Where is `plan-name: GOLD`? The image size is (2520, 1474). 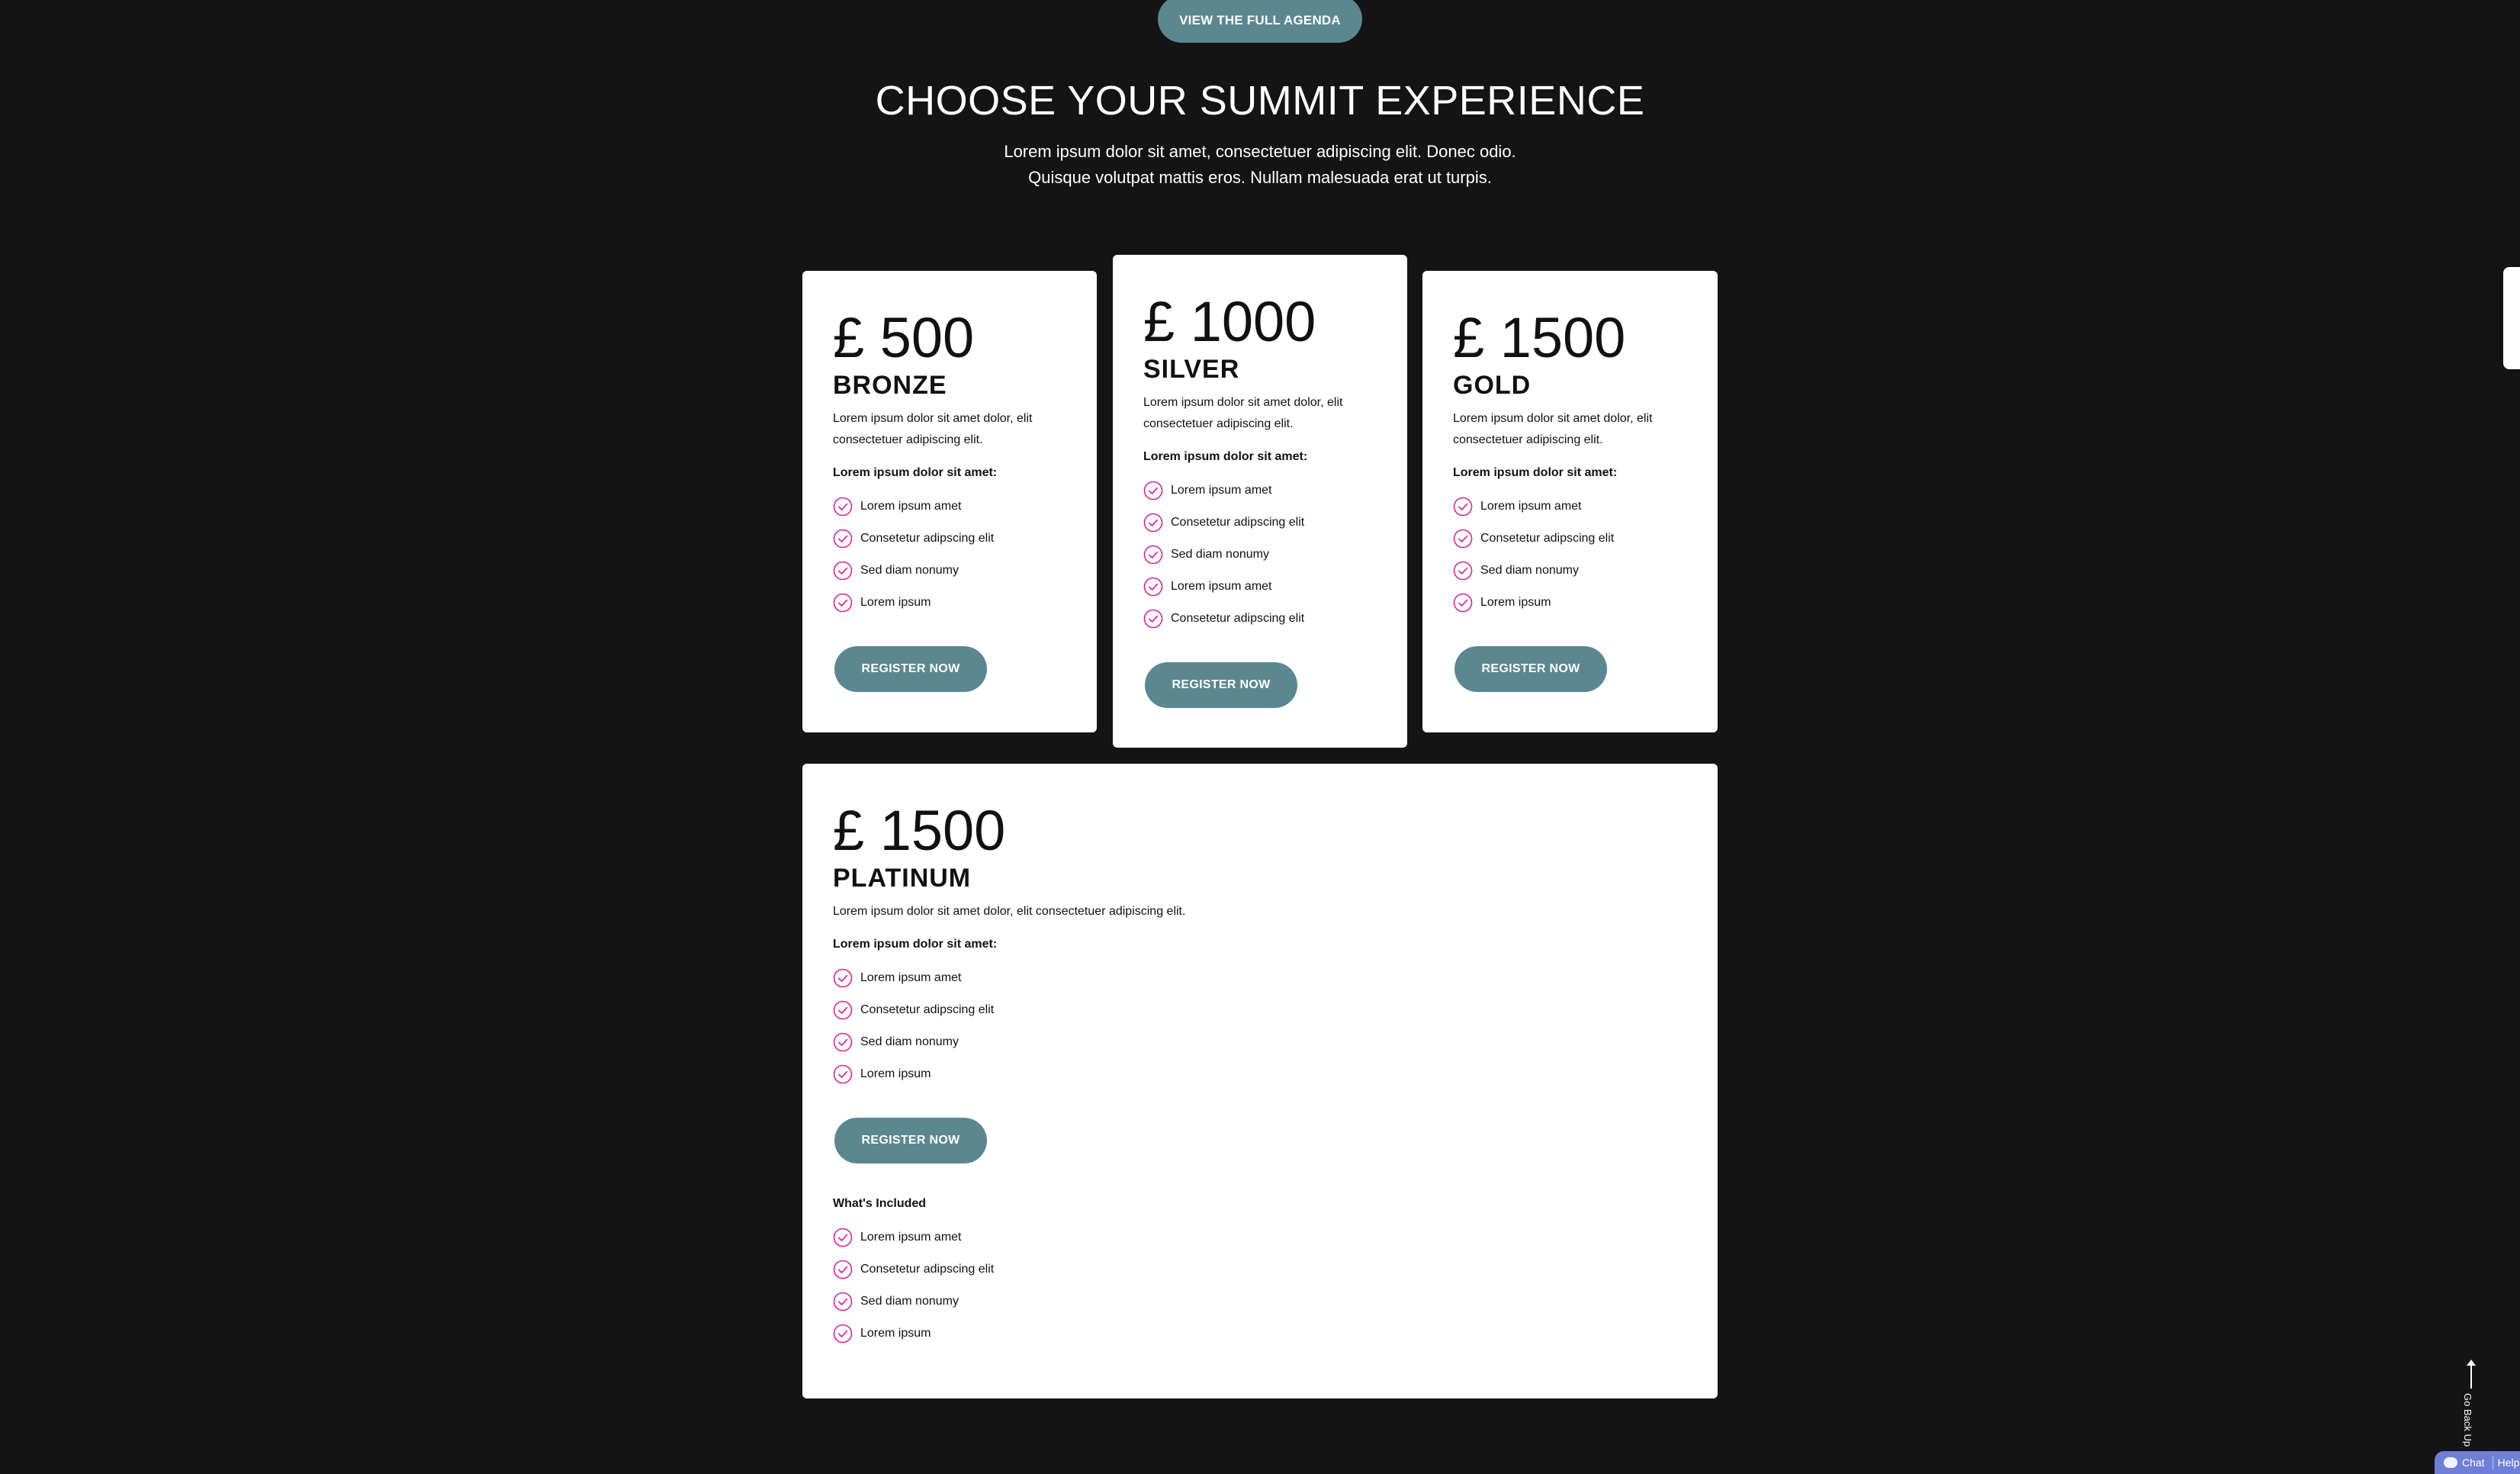
plan-name: GOLD is located at coordinates (1492, 385).